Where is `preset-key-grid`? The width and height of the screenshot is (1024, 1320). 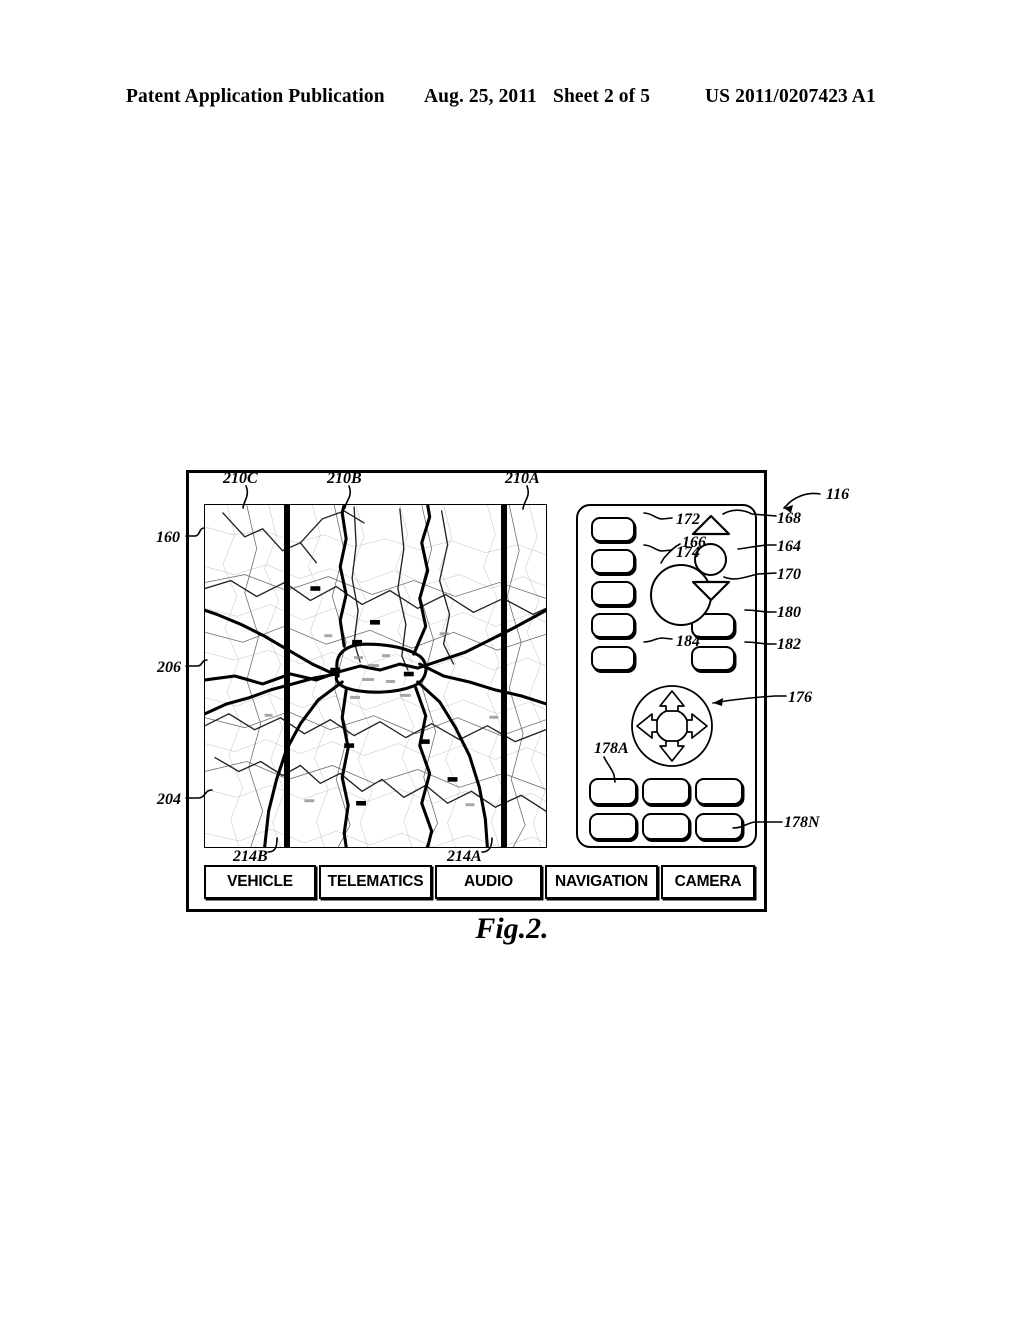 preset-key-grid is located at coordinates (669, 809).